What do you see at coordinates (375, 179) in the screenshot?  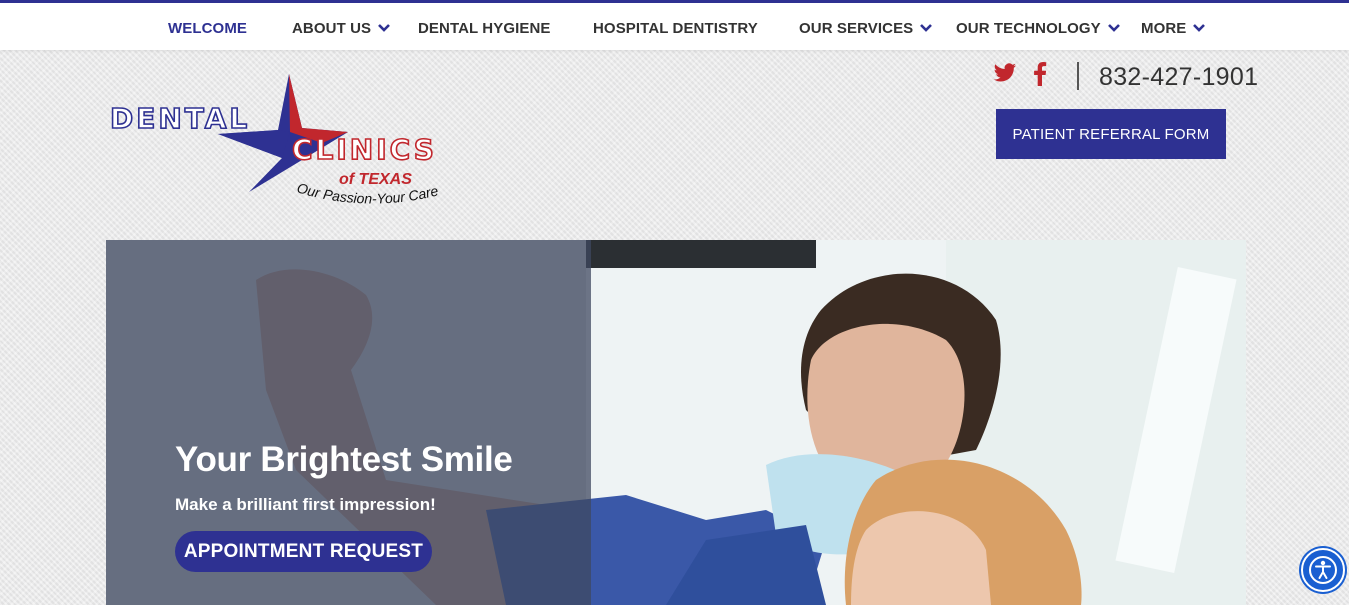 I see `logo-text-of-texas: of TEXAS` at bounding box center [375, 179].